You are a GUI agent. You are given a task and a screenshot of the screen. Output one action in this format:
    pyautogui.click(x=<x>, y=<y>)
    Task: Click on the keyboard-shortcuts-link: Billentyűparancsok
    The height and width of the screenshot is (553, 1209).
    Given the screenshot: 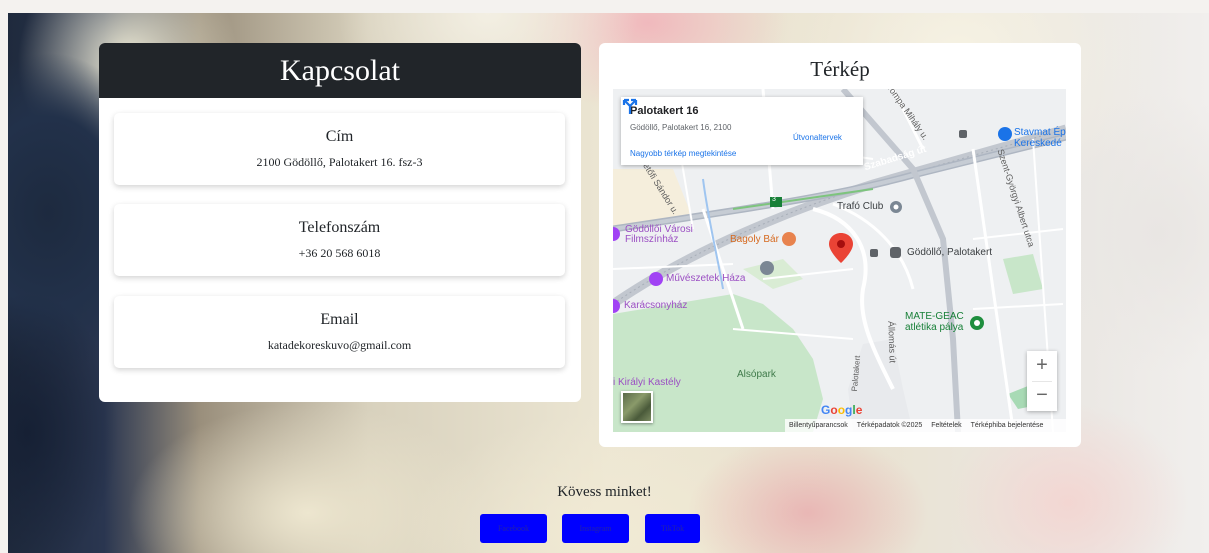 What is the action you would take?
    pyautogui.click(x=818, y=425)
    